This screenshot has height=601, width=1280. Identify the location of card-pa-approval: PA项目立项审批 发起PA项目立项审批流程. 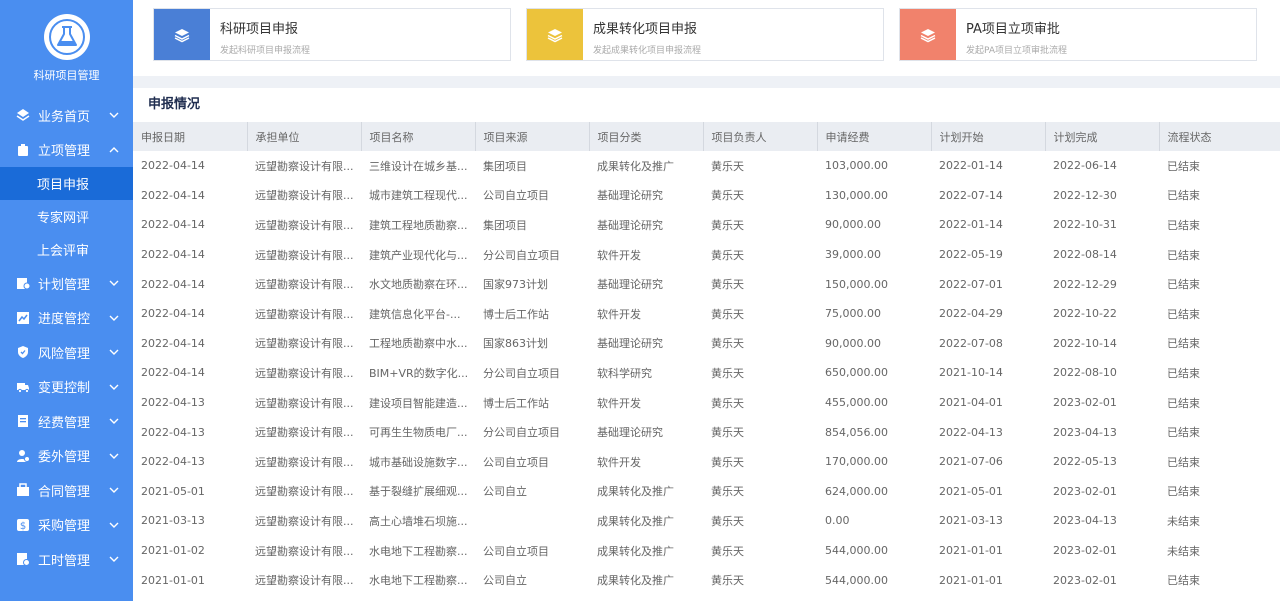
(1078, 34).